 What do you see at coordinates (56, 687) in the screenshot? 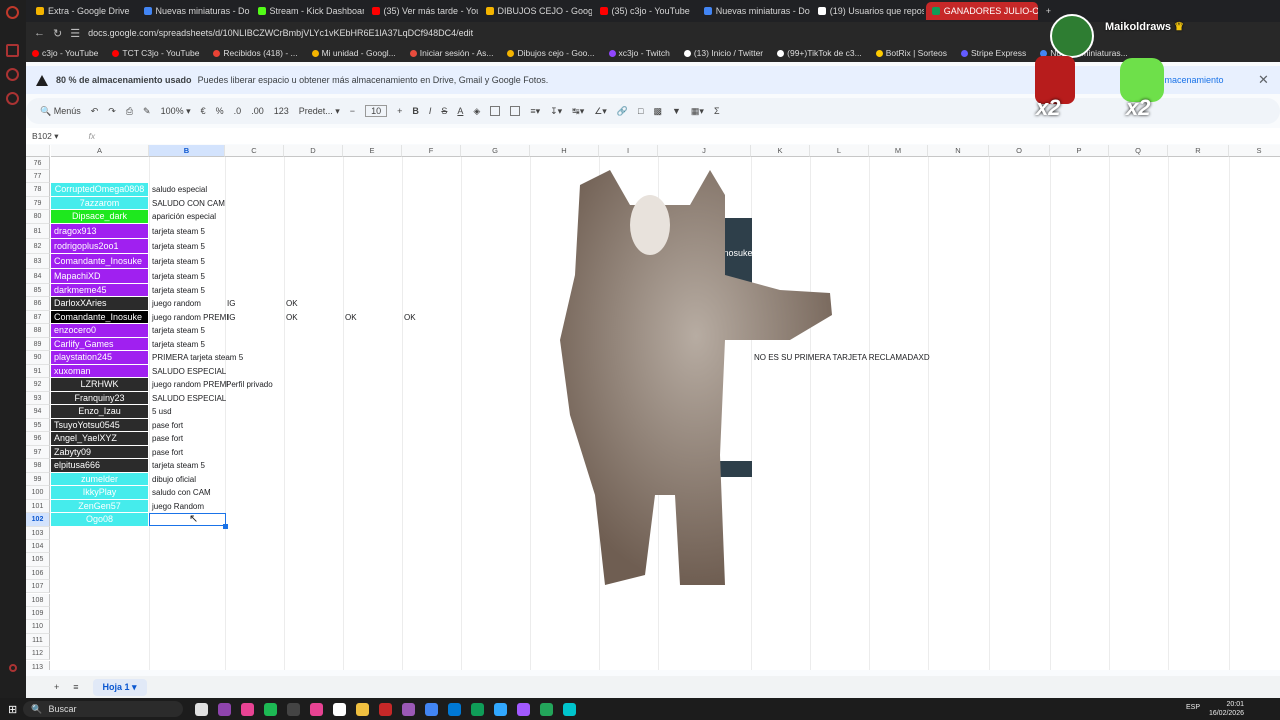
I see `add-sheet-icon: +` at bounding box center [56, 687].